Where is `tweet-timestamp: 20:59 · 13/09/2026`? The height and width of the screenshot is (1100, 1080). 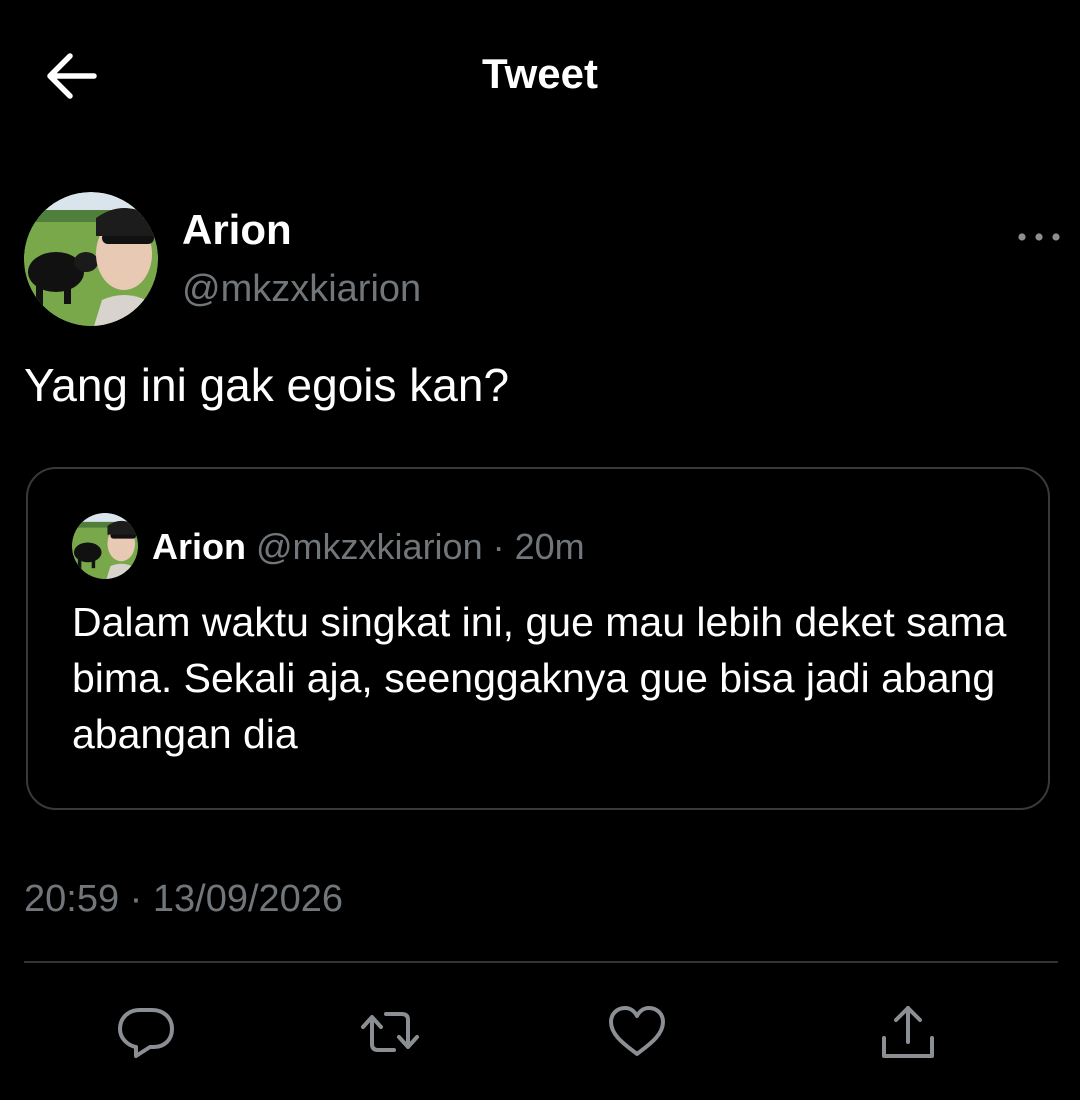
tweet-timestamp: 20:59 · 13/09/2026 is located at coordinates (183, 899).